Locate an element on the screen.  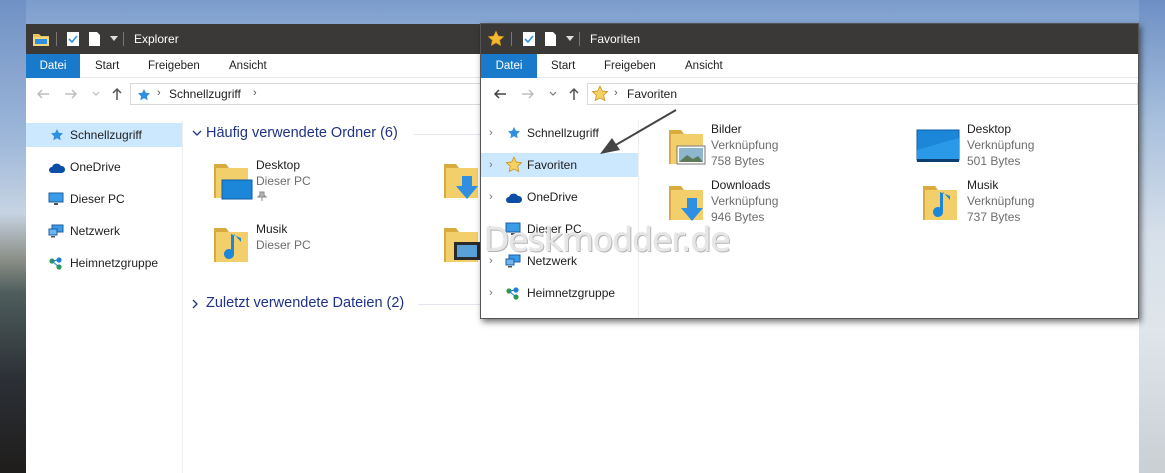
folder-icon is located at coordinates (41, 39).